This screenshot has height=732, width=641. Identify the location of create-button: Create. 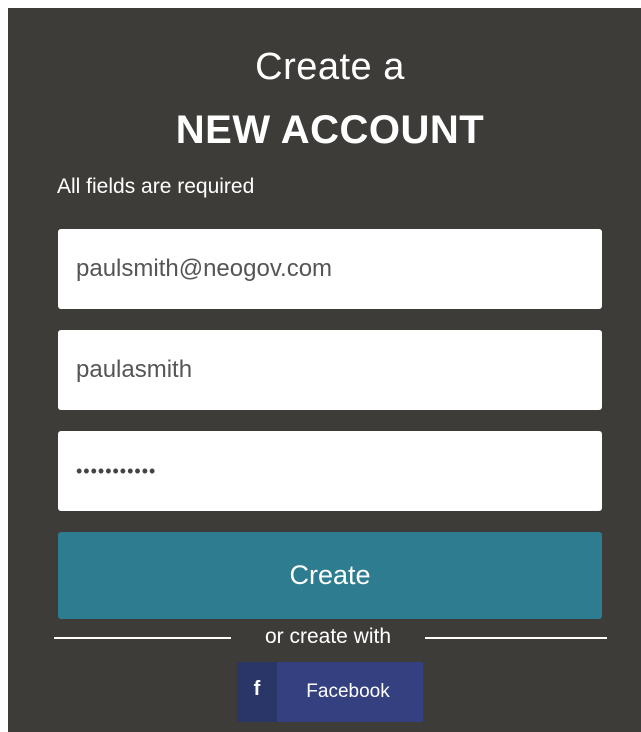
(330, 575).